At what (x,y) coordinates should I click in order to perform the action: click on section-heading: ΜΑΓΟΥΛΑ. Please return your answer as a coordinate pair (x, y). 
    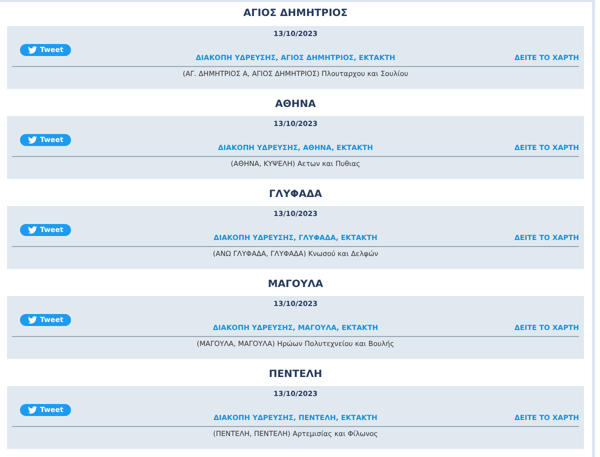
    Looking at the image, I should click on (295, 285).